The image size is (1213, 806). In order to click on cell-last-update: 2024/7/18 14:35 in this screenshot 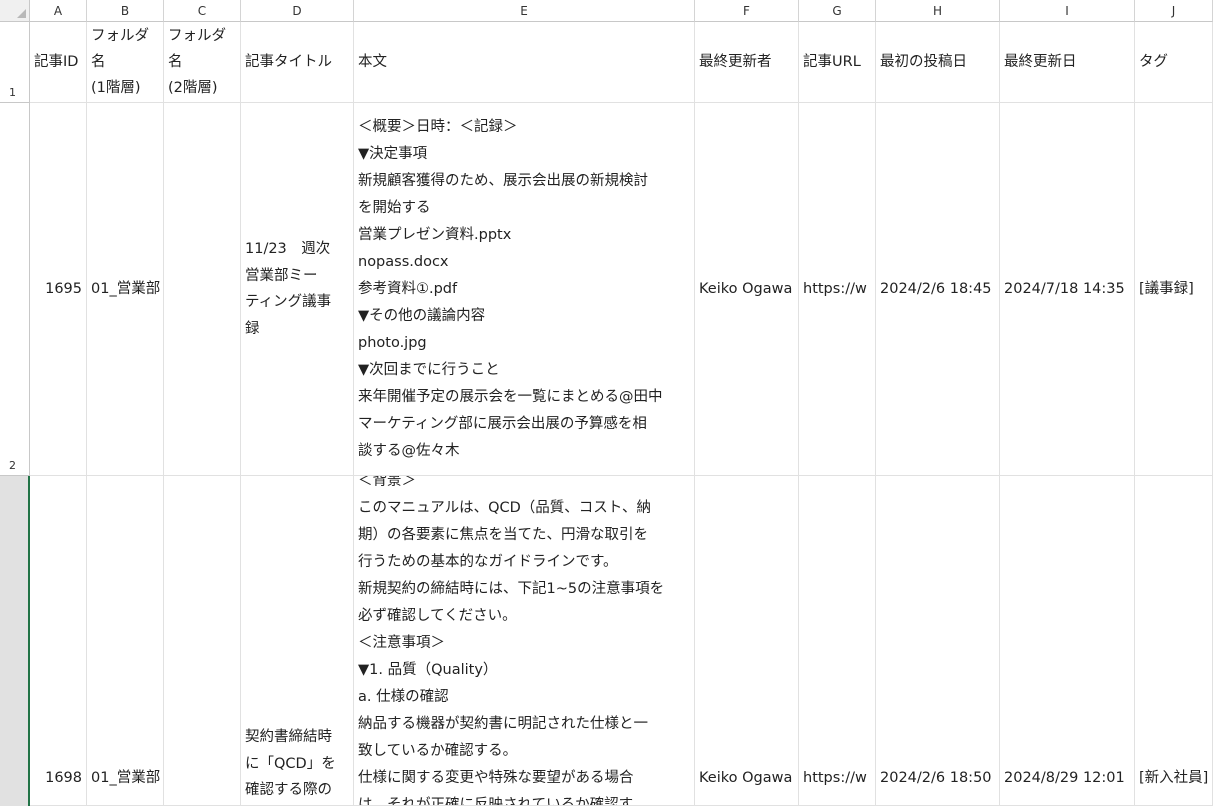, I will do `click(1067, 289)`.